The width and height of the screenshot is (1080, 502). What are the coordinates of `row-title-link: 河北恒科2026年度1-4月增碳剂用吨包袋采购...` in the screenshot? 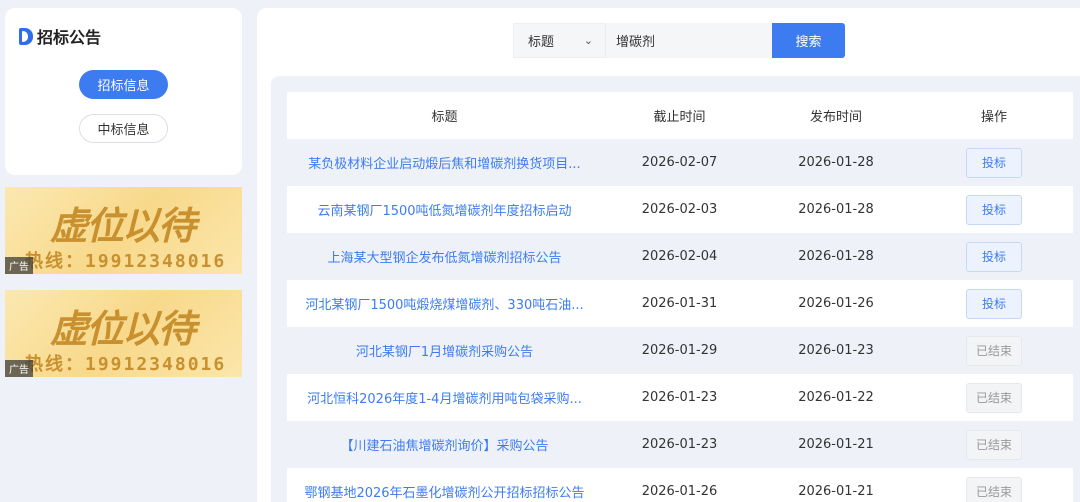 It's located at (444, 397).